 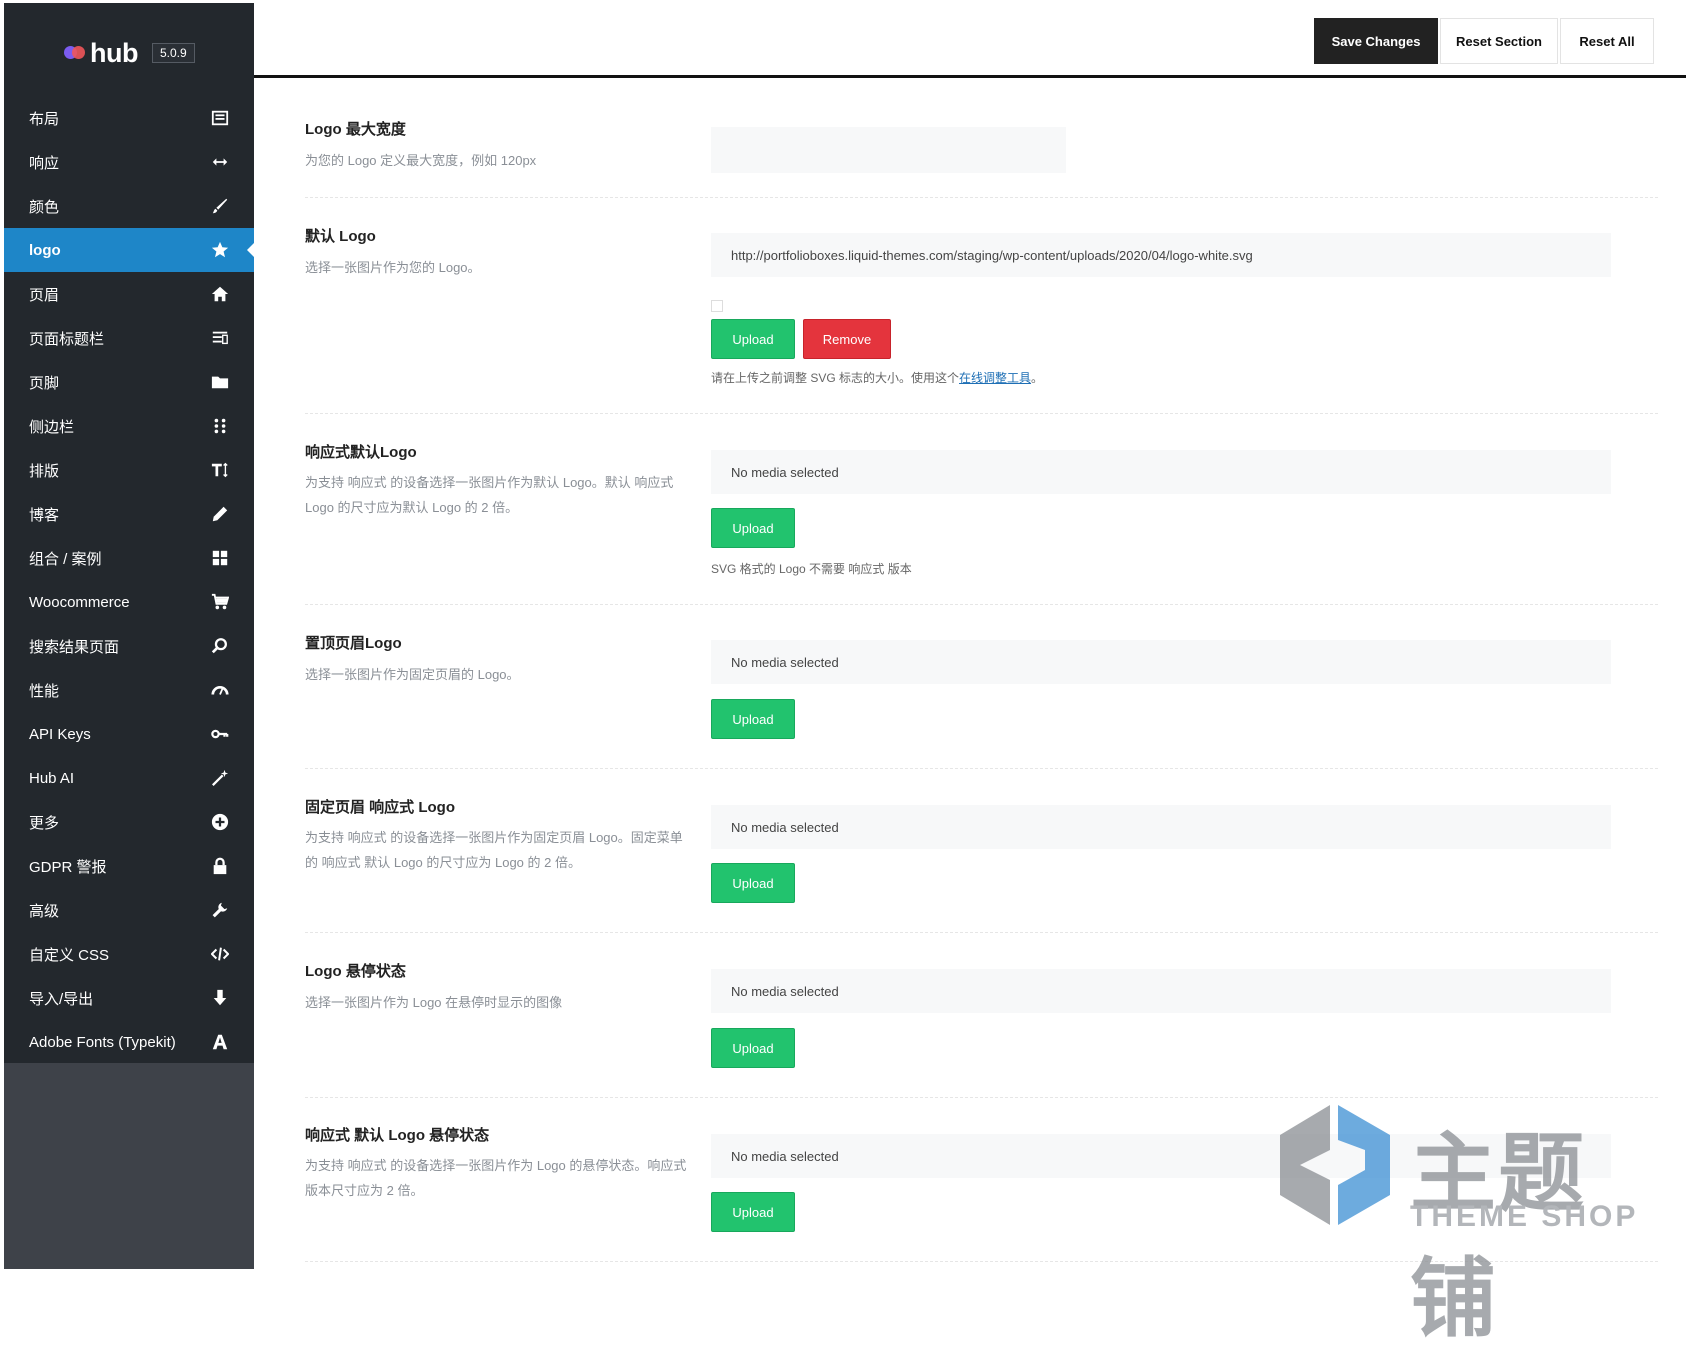 I want to click on sidebar-item: Adobe Fonts (Typekit), so click(x=129, y=1042).